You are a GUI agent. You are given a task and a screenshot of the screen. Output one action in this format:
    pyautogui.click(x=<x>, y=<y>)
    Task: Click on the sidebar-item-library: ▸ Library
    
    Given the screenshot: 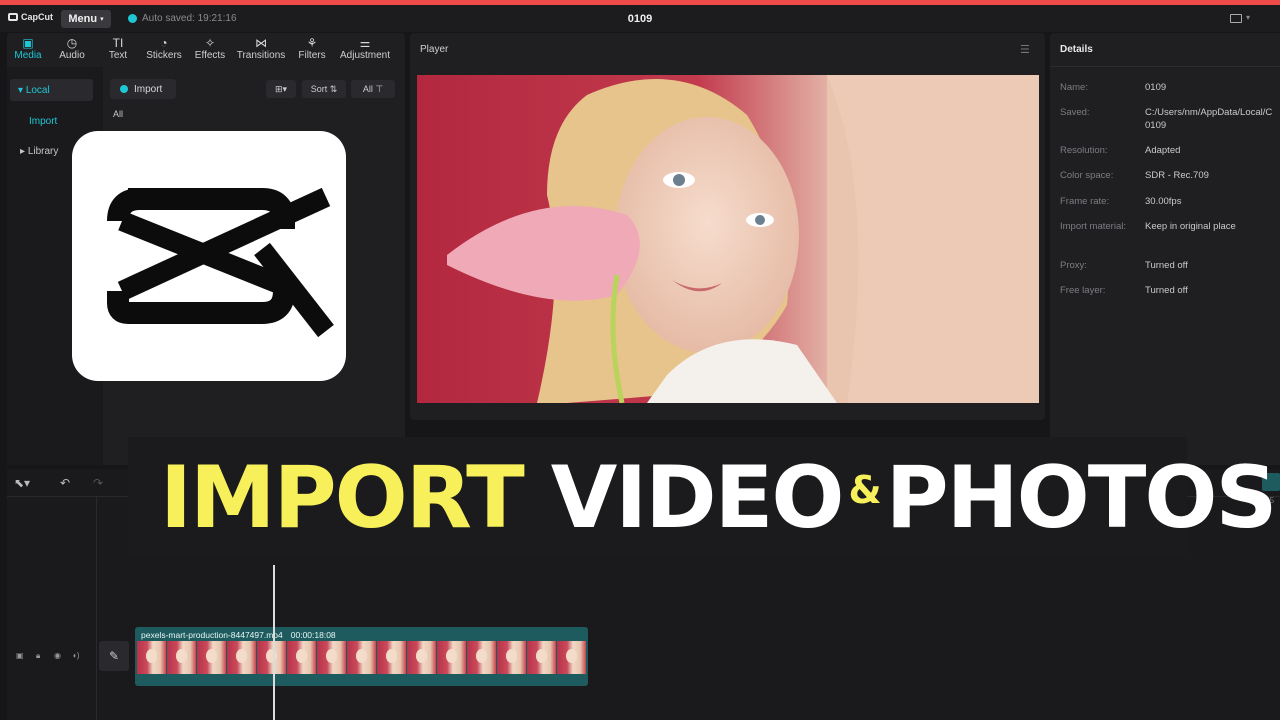 What is the action you would take?
    pyautogui.click(x=39, y=151)
    